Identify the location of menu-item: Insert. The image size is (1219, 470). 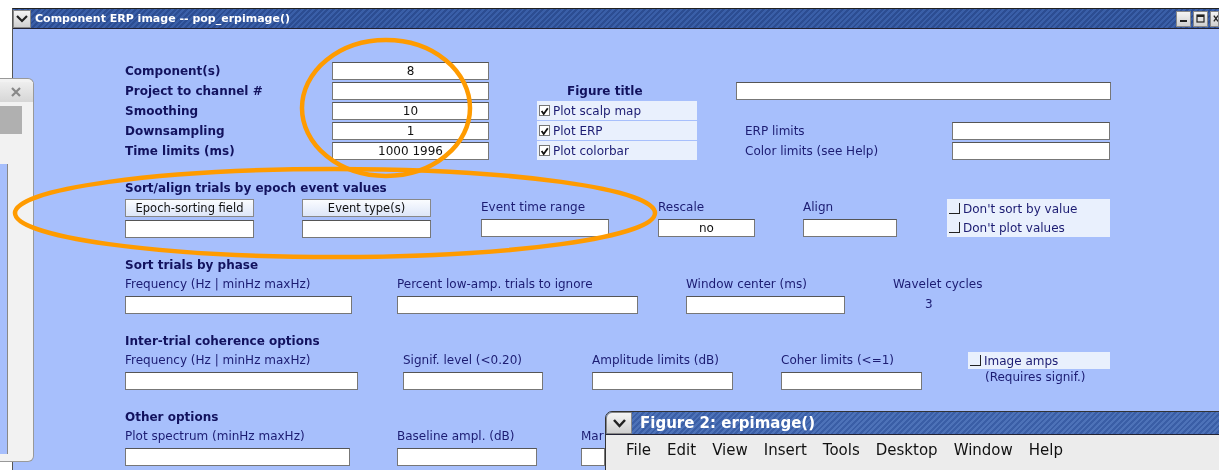
(787, 450).